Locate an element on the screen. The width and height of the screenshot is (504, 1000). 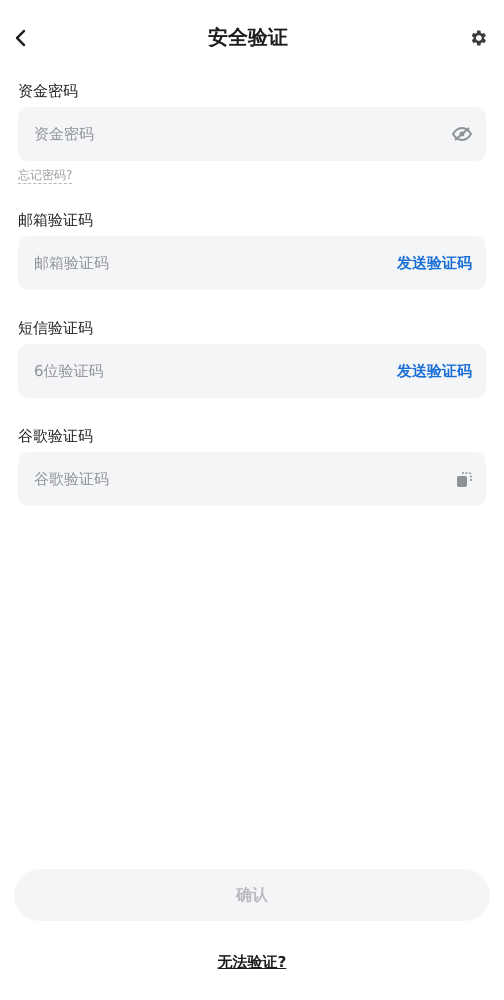
text-input: 谷歌验证码 is located at coordinates (244, 479).